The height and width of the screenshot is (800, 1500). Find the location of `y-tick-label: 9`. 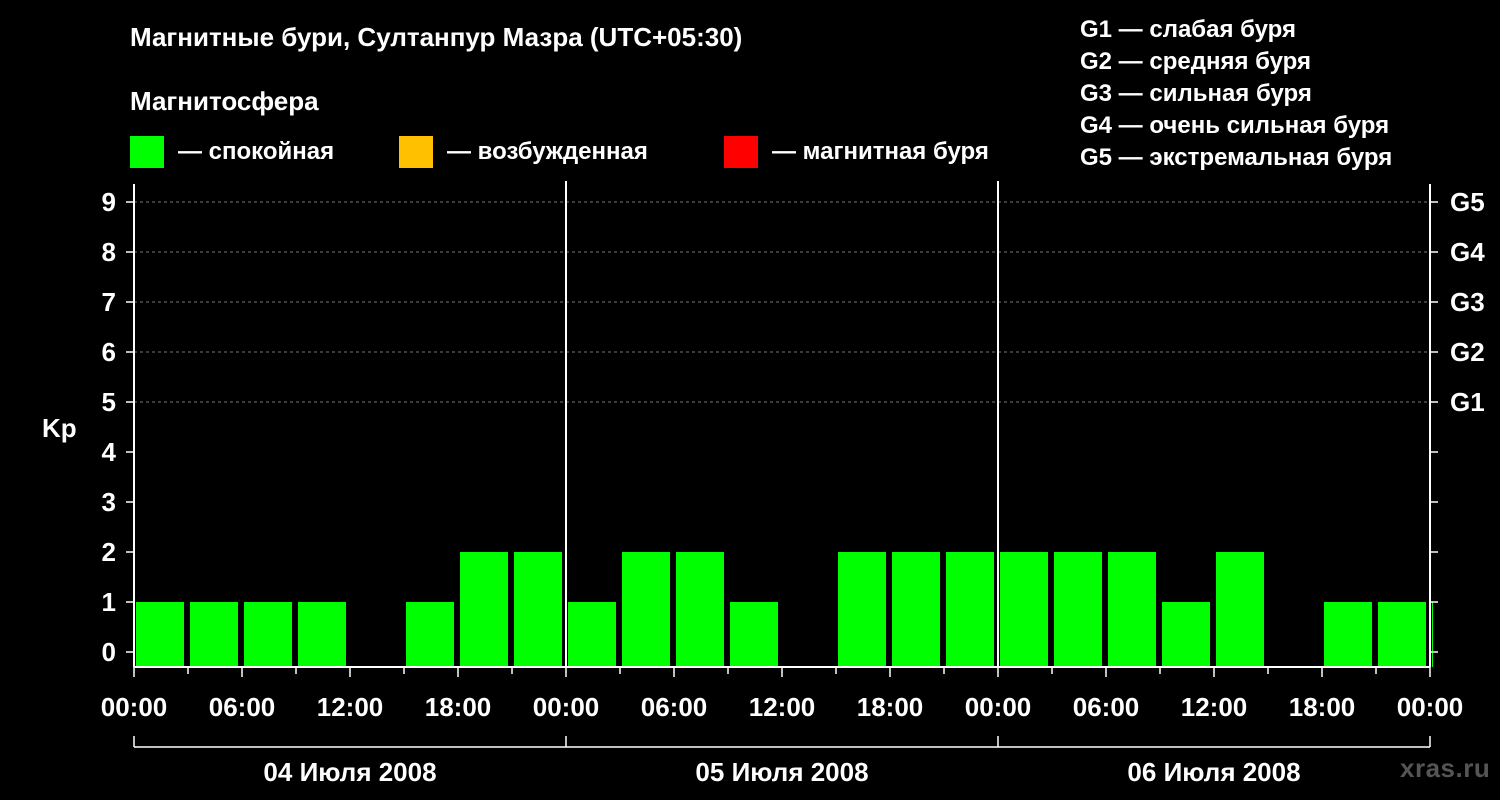

y-tick-label: 9 is located at coordinates (109, 202).